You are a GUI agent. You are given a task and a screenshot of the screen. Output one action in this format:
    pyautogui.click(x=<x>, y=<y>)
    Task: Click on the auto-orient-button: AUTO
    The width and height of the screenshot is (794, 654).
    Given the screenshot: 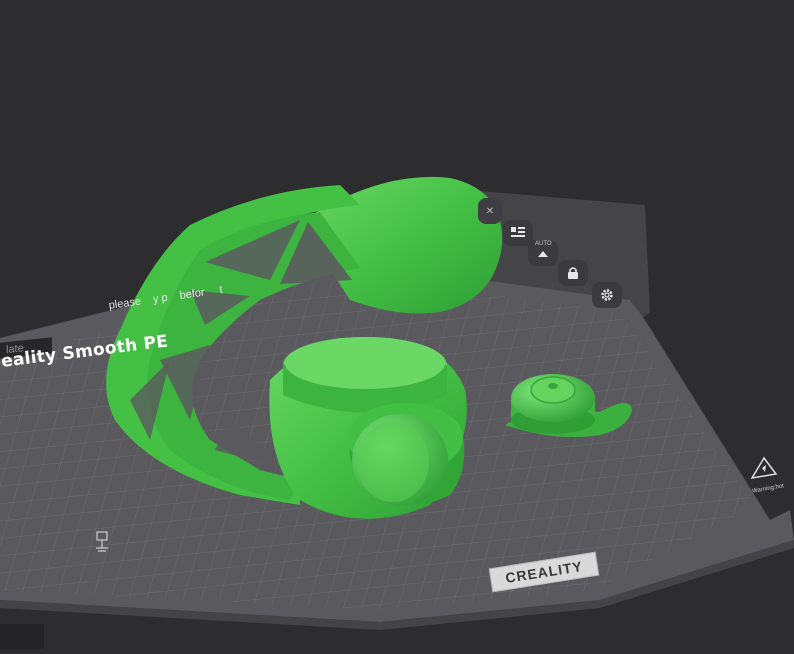 What is the action you would take?
    pyautogui.click(x=543, y=253)
    